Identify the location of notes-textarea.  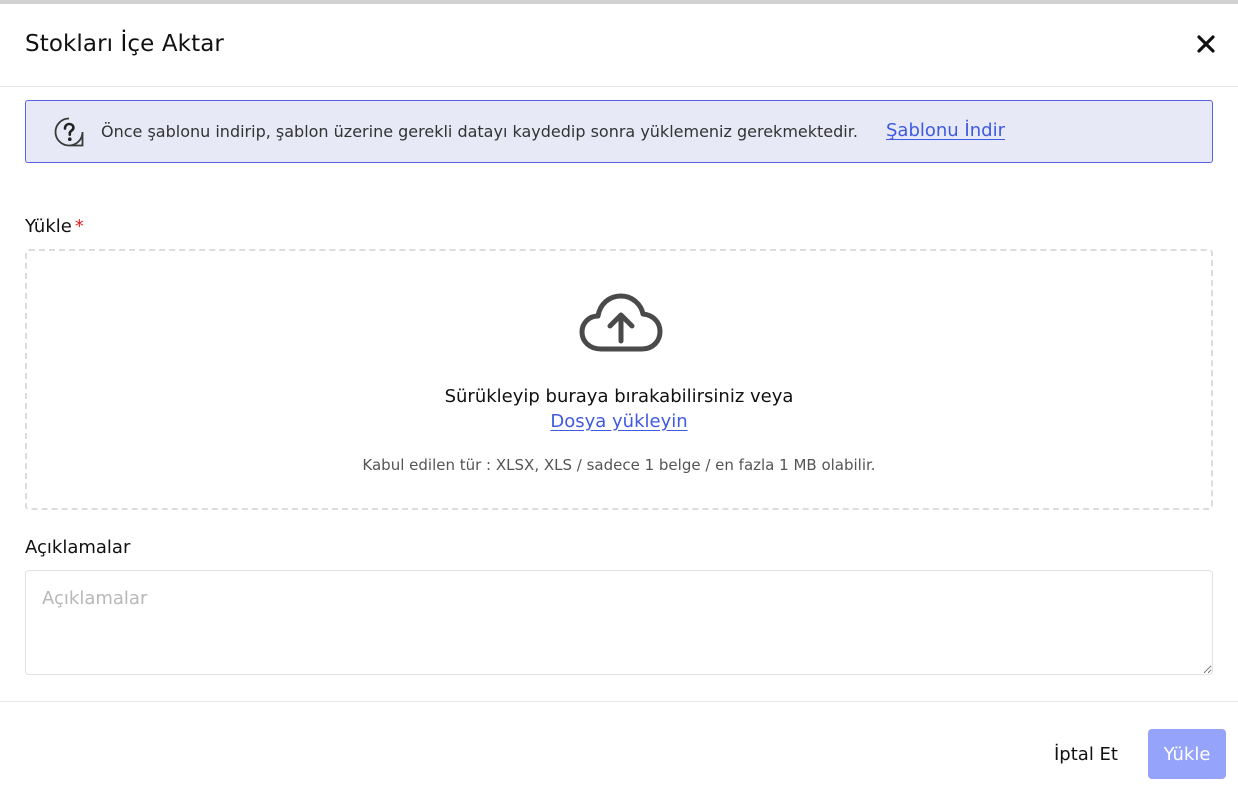
(619, 622).